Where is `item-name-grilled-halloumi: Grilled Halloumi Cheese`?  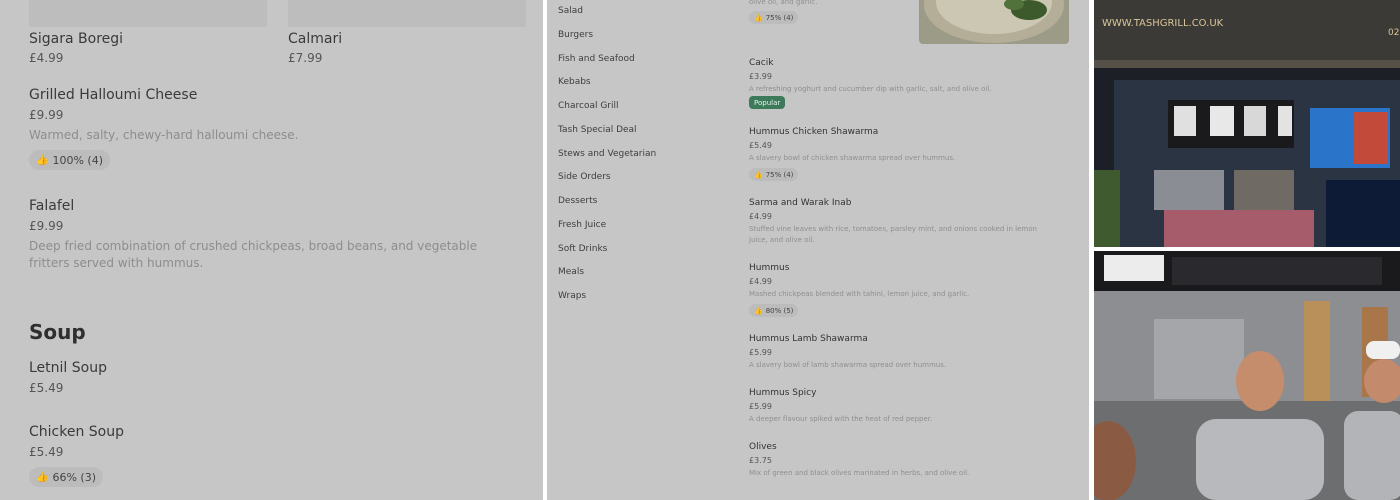 item-name-grilled-halloumi: Grilled Halloumi Cheese is located at coordinates (113, 95).